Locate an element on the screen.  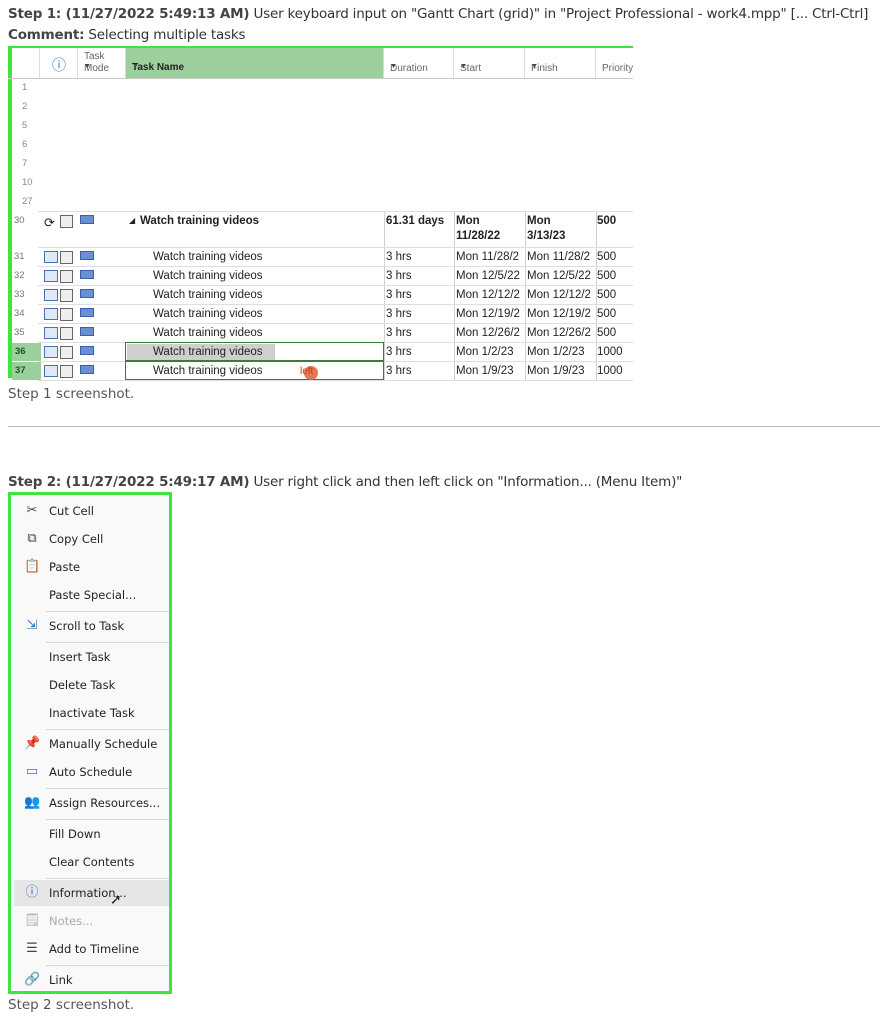
start-cell: Mon 1/9/23 is located at coordinates (485, 371).